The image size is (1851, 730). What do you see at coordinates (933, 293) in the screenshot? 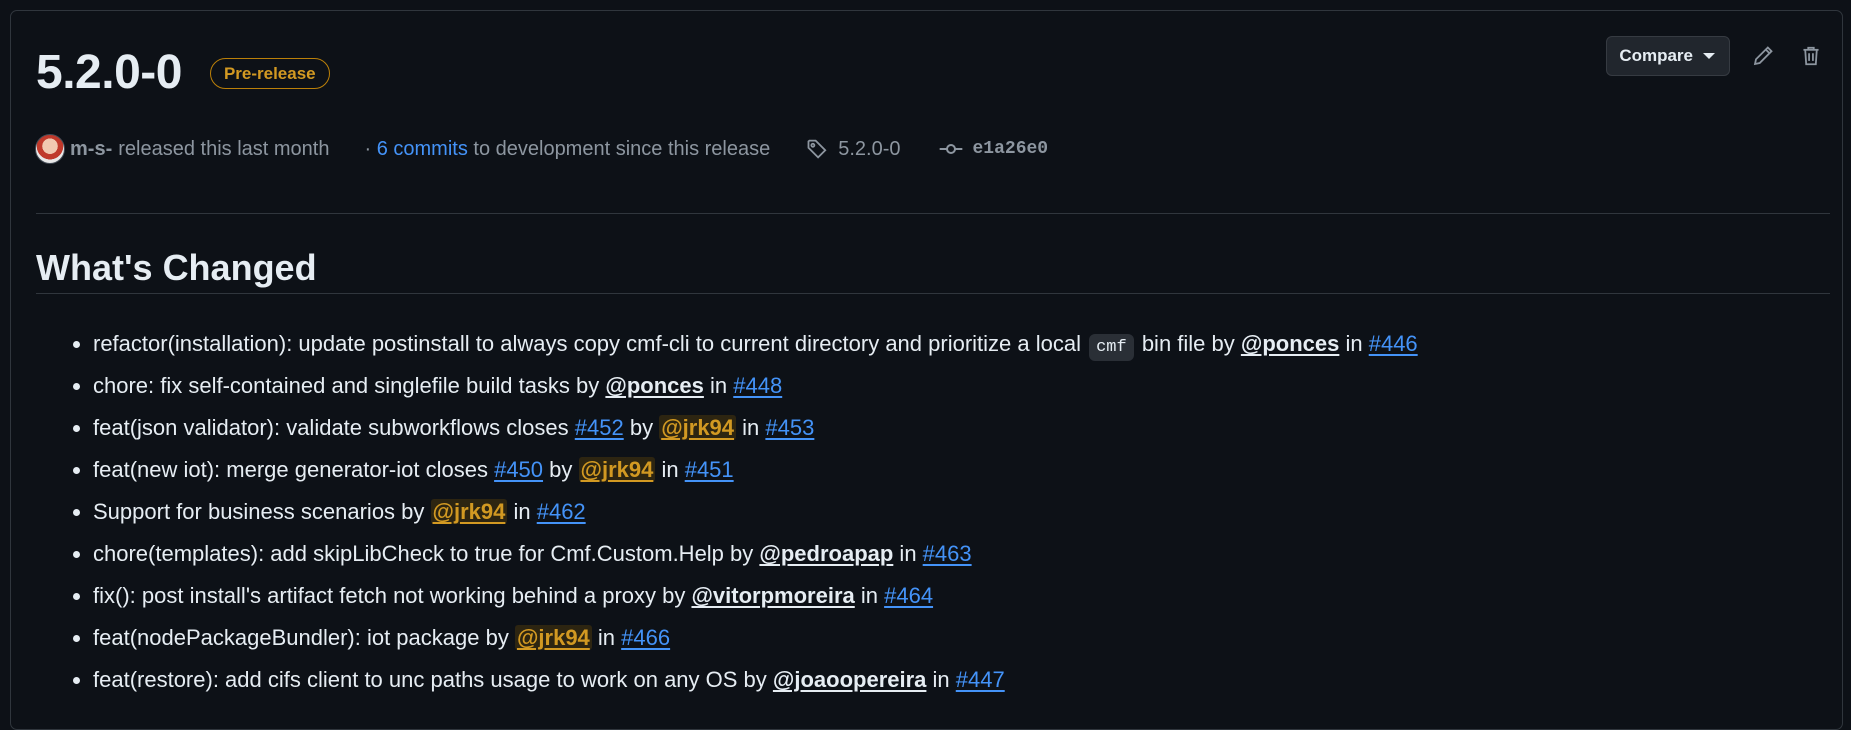
I see `section-divider` at bounding box center [933, 293].